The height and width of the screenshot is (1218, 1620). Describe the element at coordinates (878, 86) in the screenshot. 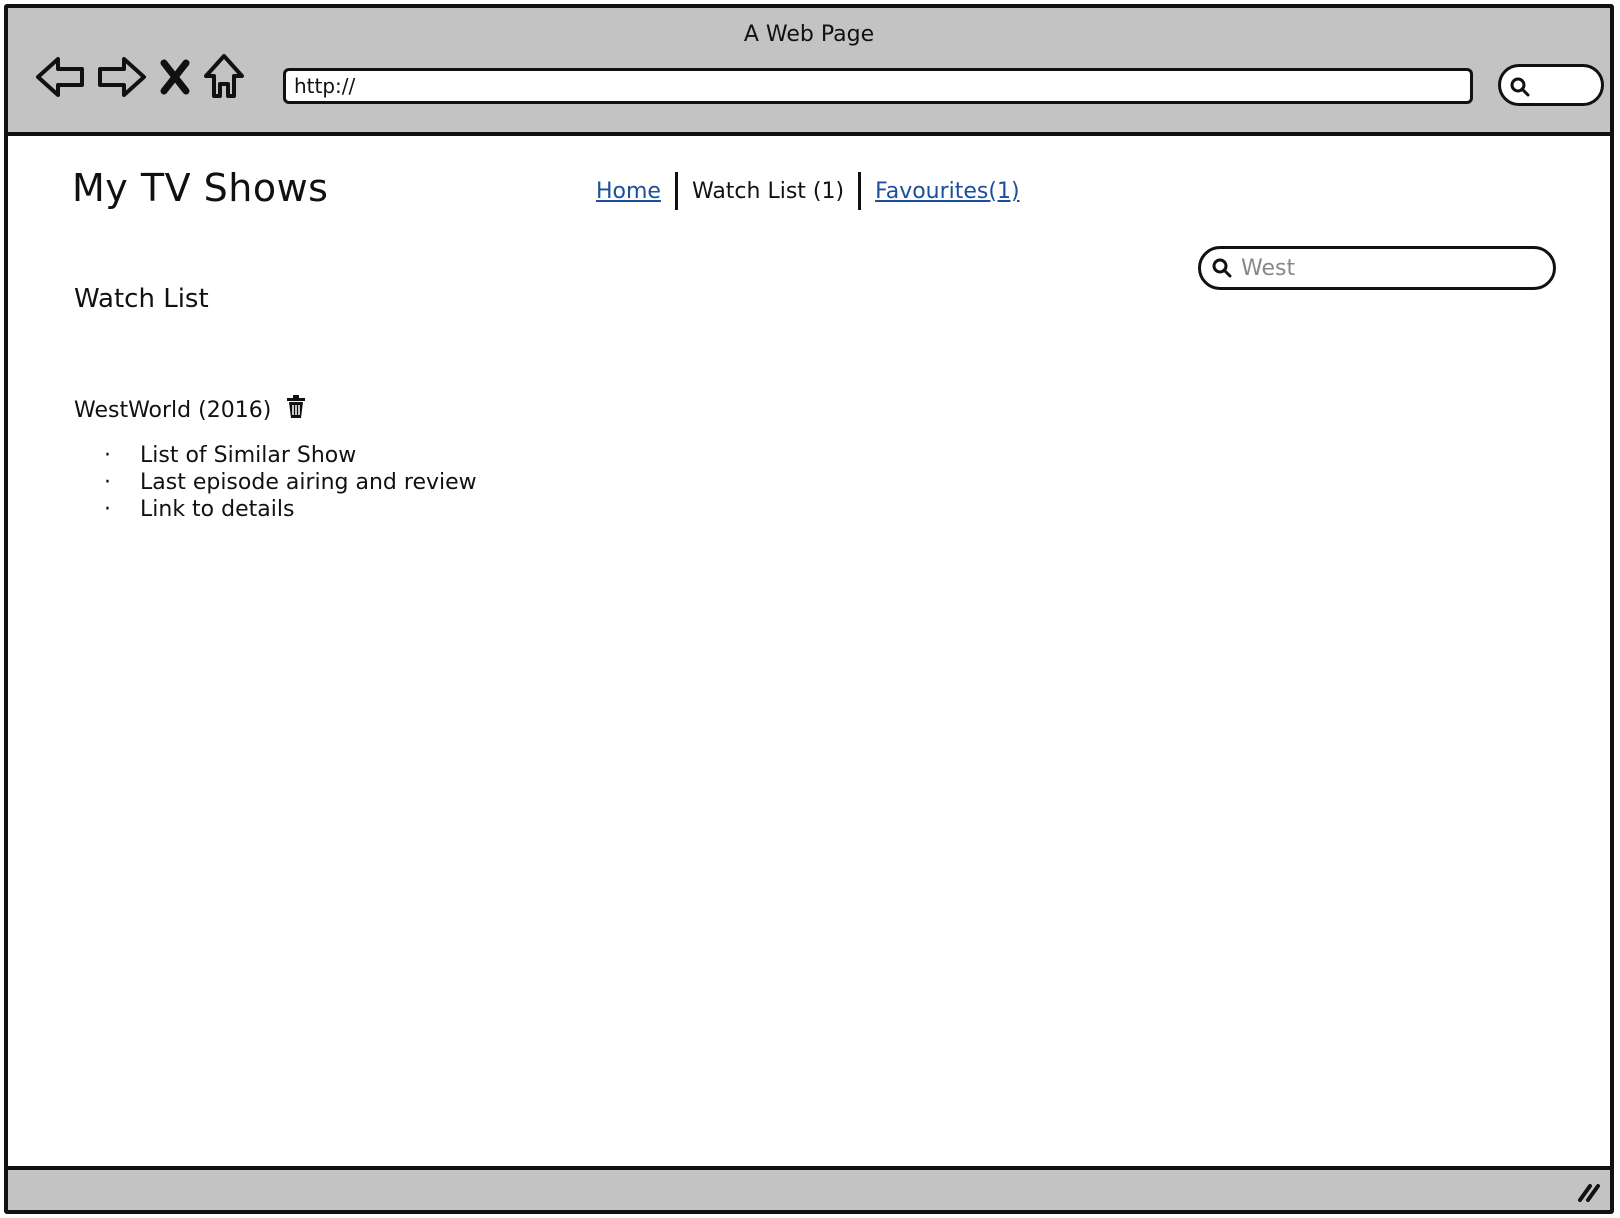

I see `address-bar: http://` at that location.